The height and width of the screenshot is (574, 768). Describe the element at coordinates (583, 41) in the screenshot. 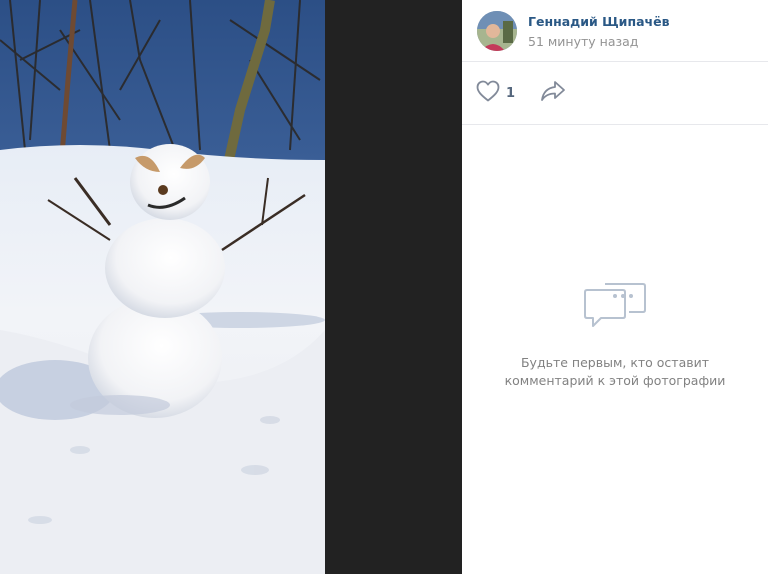

I see `post-time: 51 минуту назад` at that location.